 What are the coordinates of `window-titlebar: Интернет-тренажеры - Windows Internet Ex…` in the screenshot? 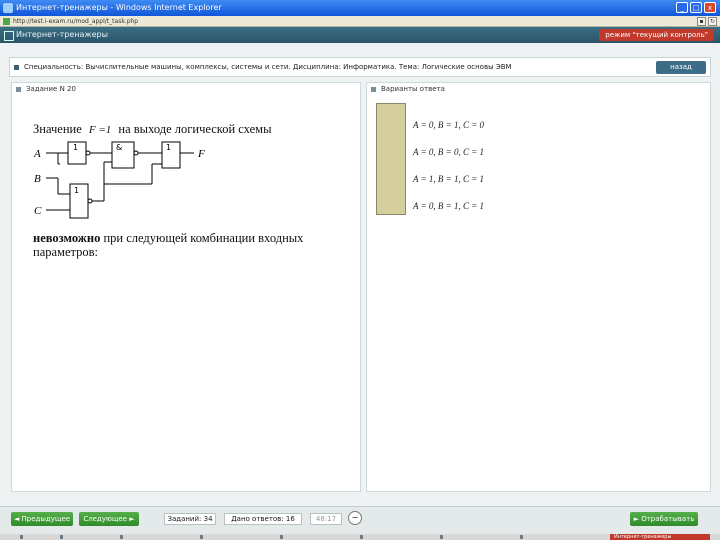 It's located at (360, 8).